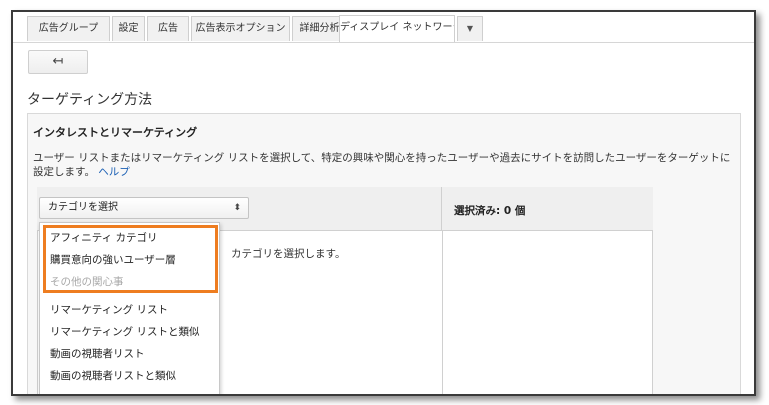 Image resolution: width=769 pixels, height=405 pixels. I want to click on dropdown-item-in-market: 購買意向の強いユーザー層, so click(113, 259).